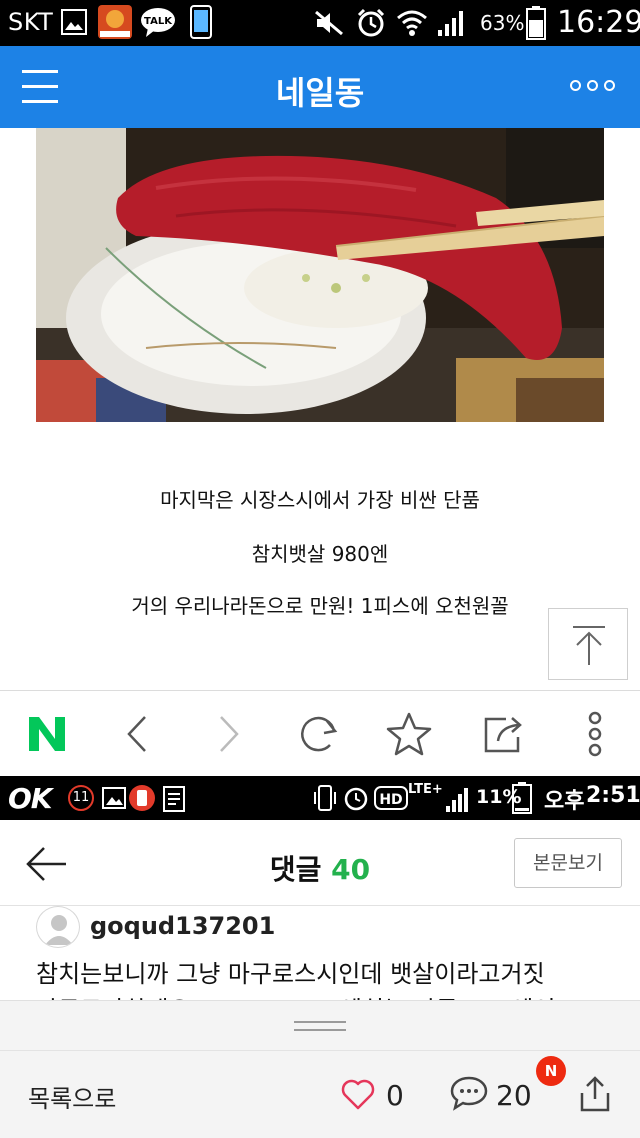  I want to click on new-badge: N, so click(551, 1071).